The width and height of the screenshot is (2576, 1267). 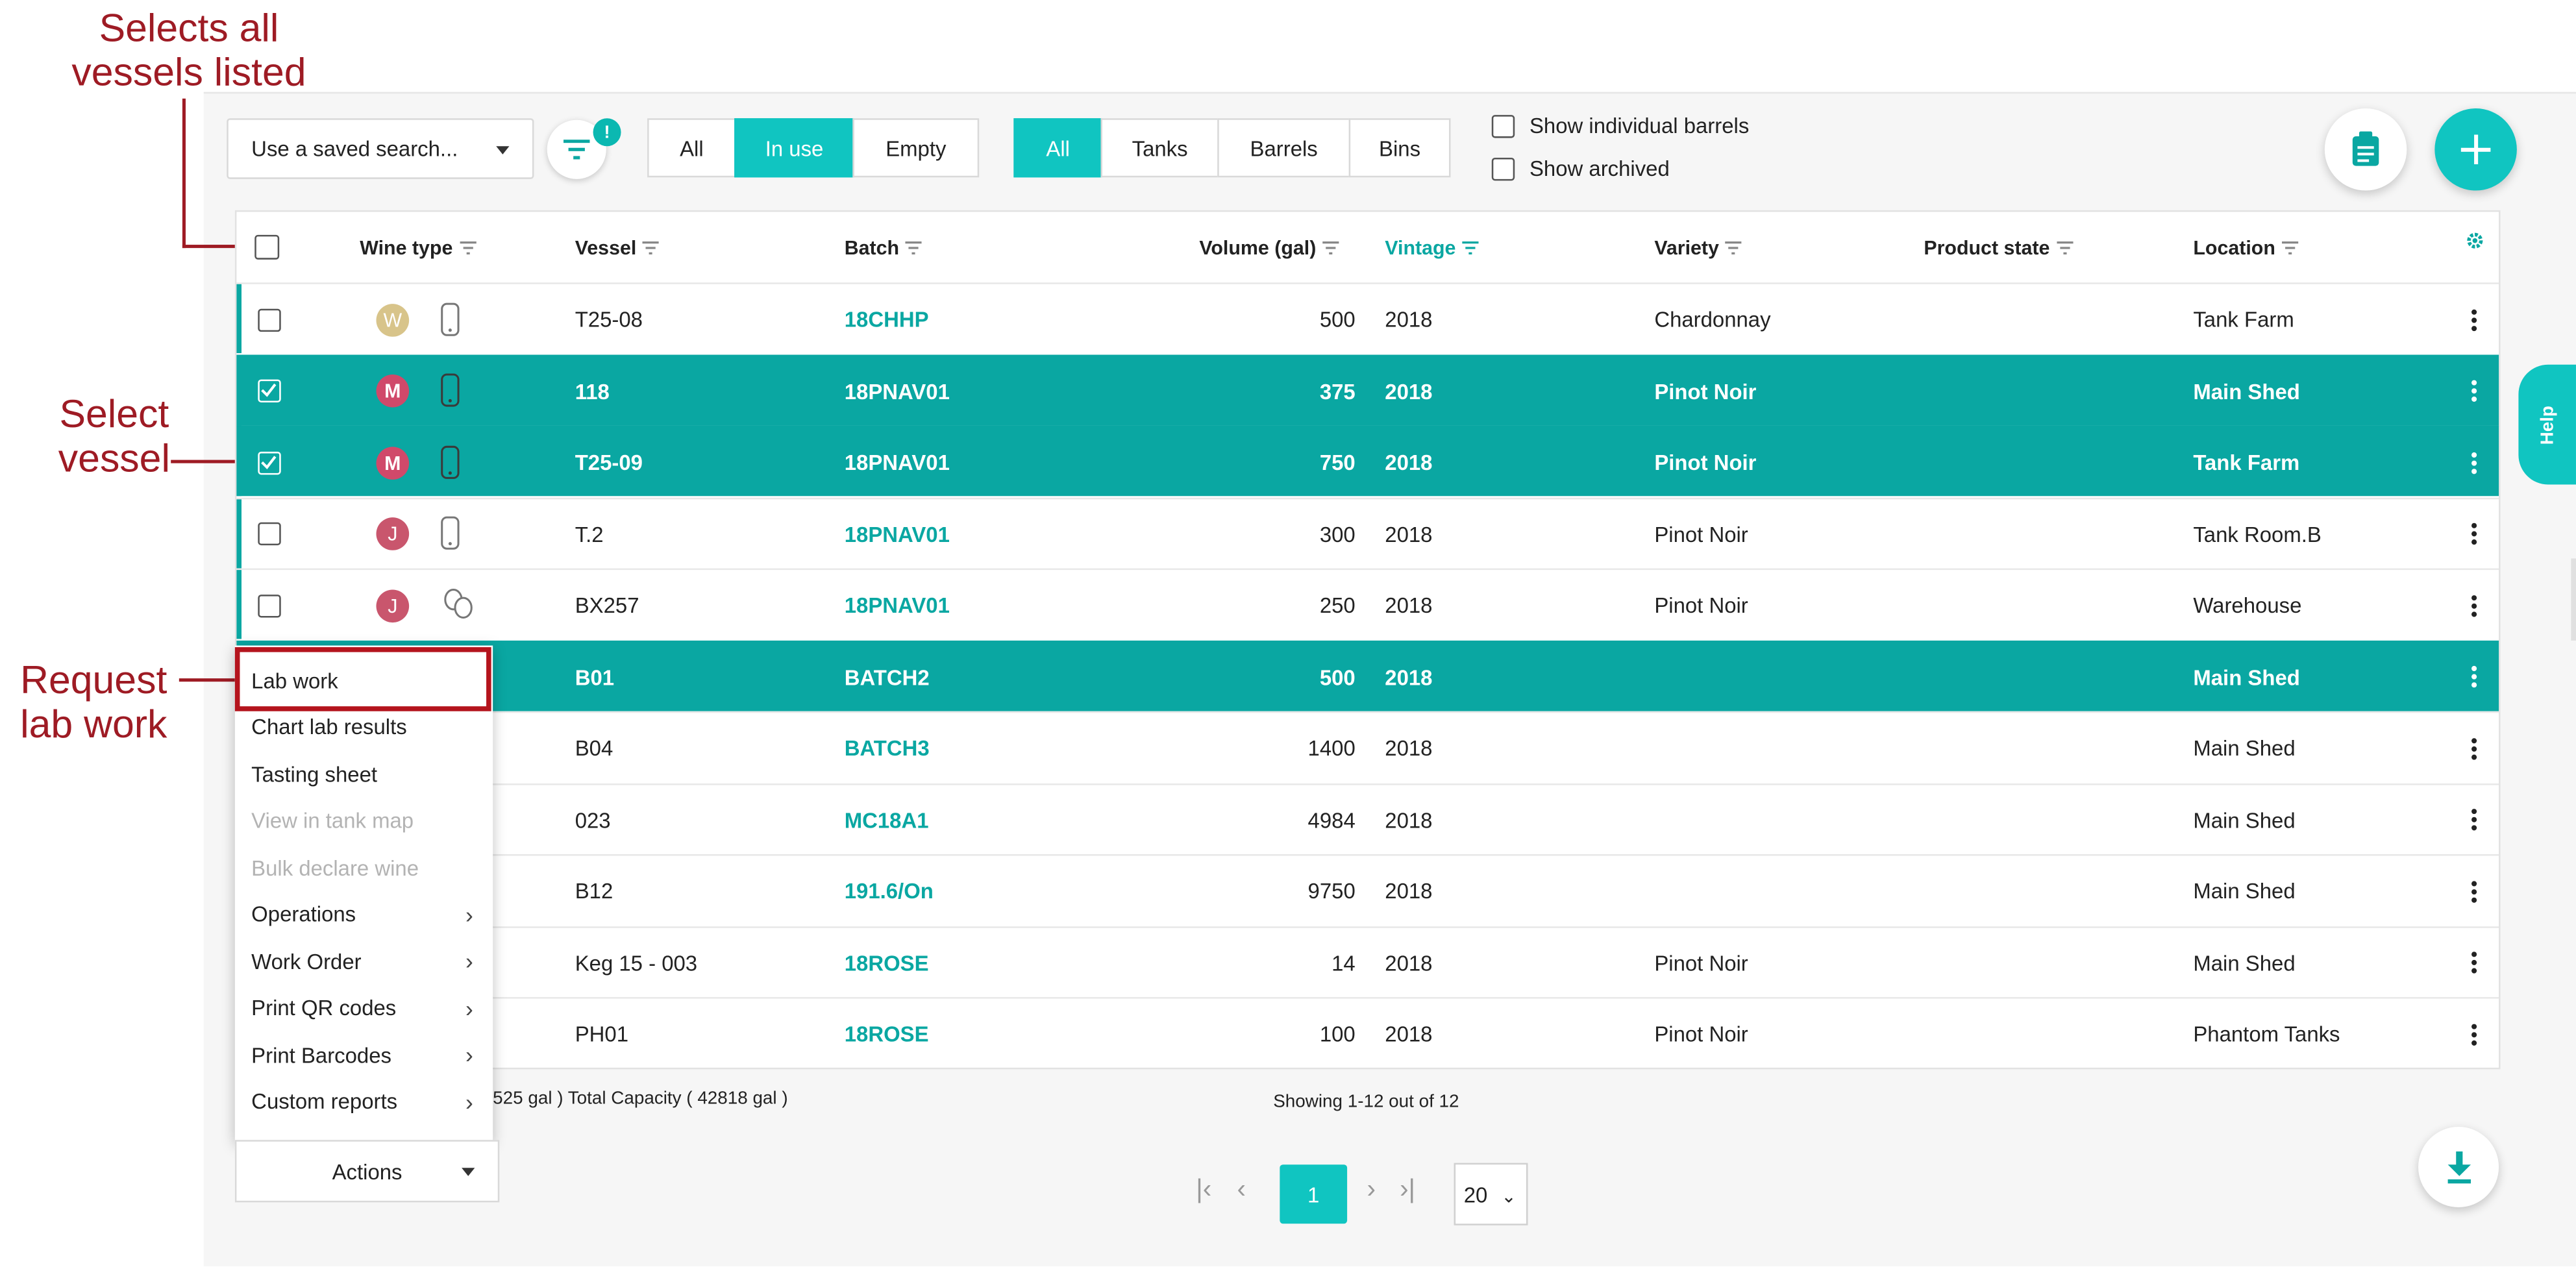 I want to click on menu-item-tasting-sheet: Tasting sheet, so click(x=364, y=773).